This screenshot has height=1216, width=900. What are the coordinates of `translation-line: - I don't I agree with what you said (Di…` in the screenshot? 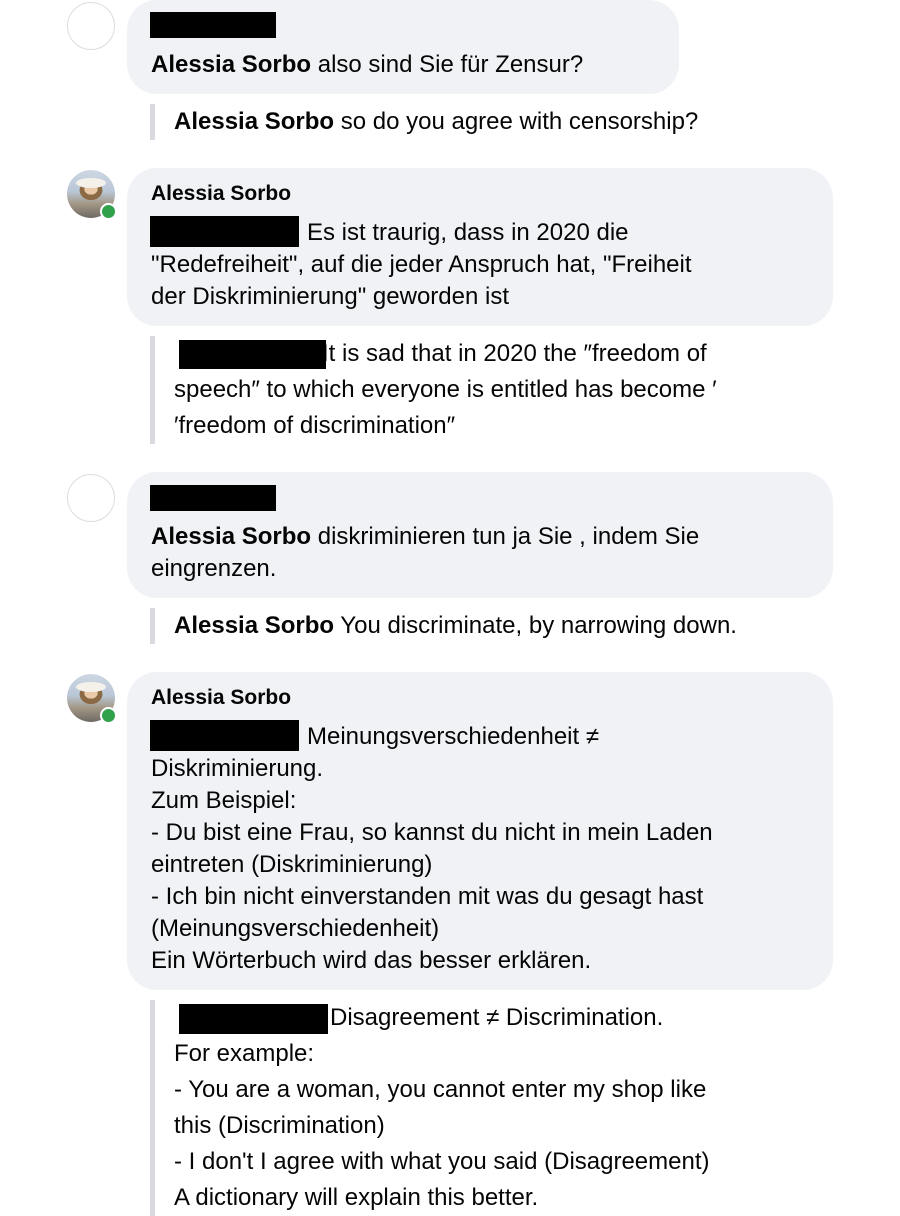 It's located at (442, 1161).